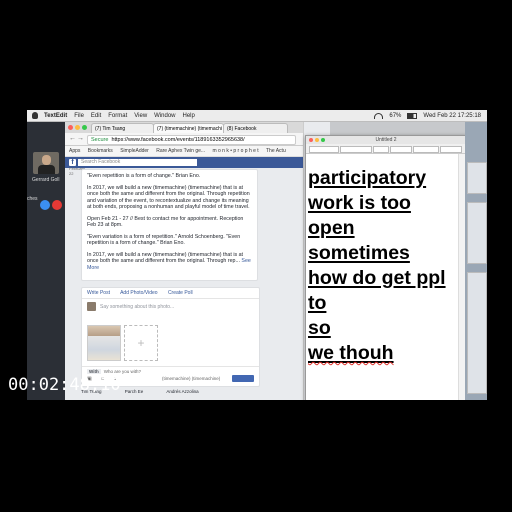 This screenshot has height=512, width=512. What do you see at coordinates (94, 371) in the screenshot?
I see `with-label: With` at bounding box center [94, 371].